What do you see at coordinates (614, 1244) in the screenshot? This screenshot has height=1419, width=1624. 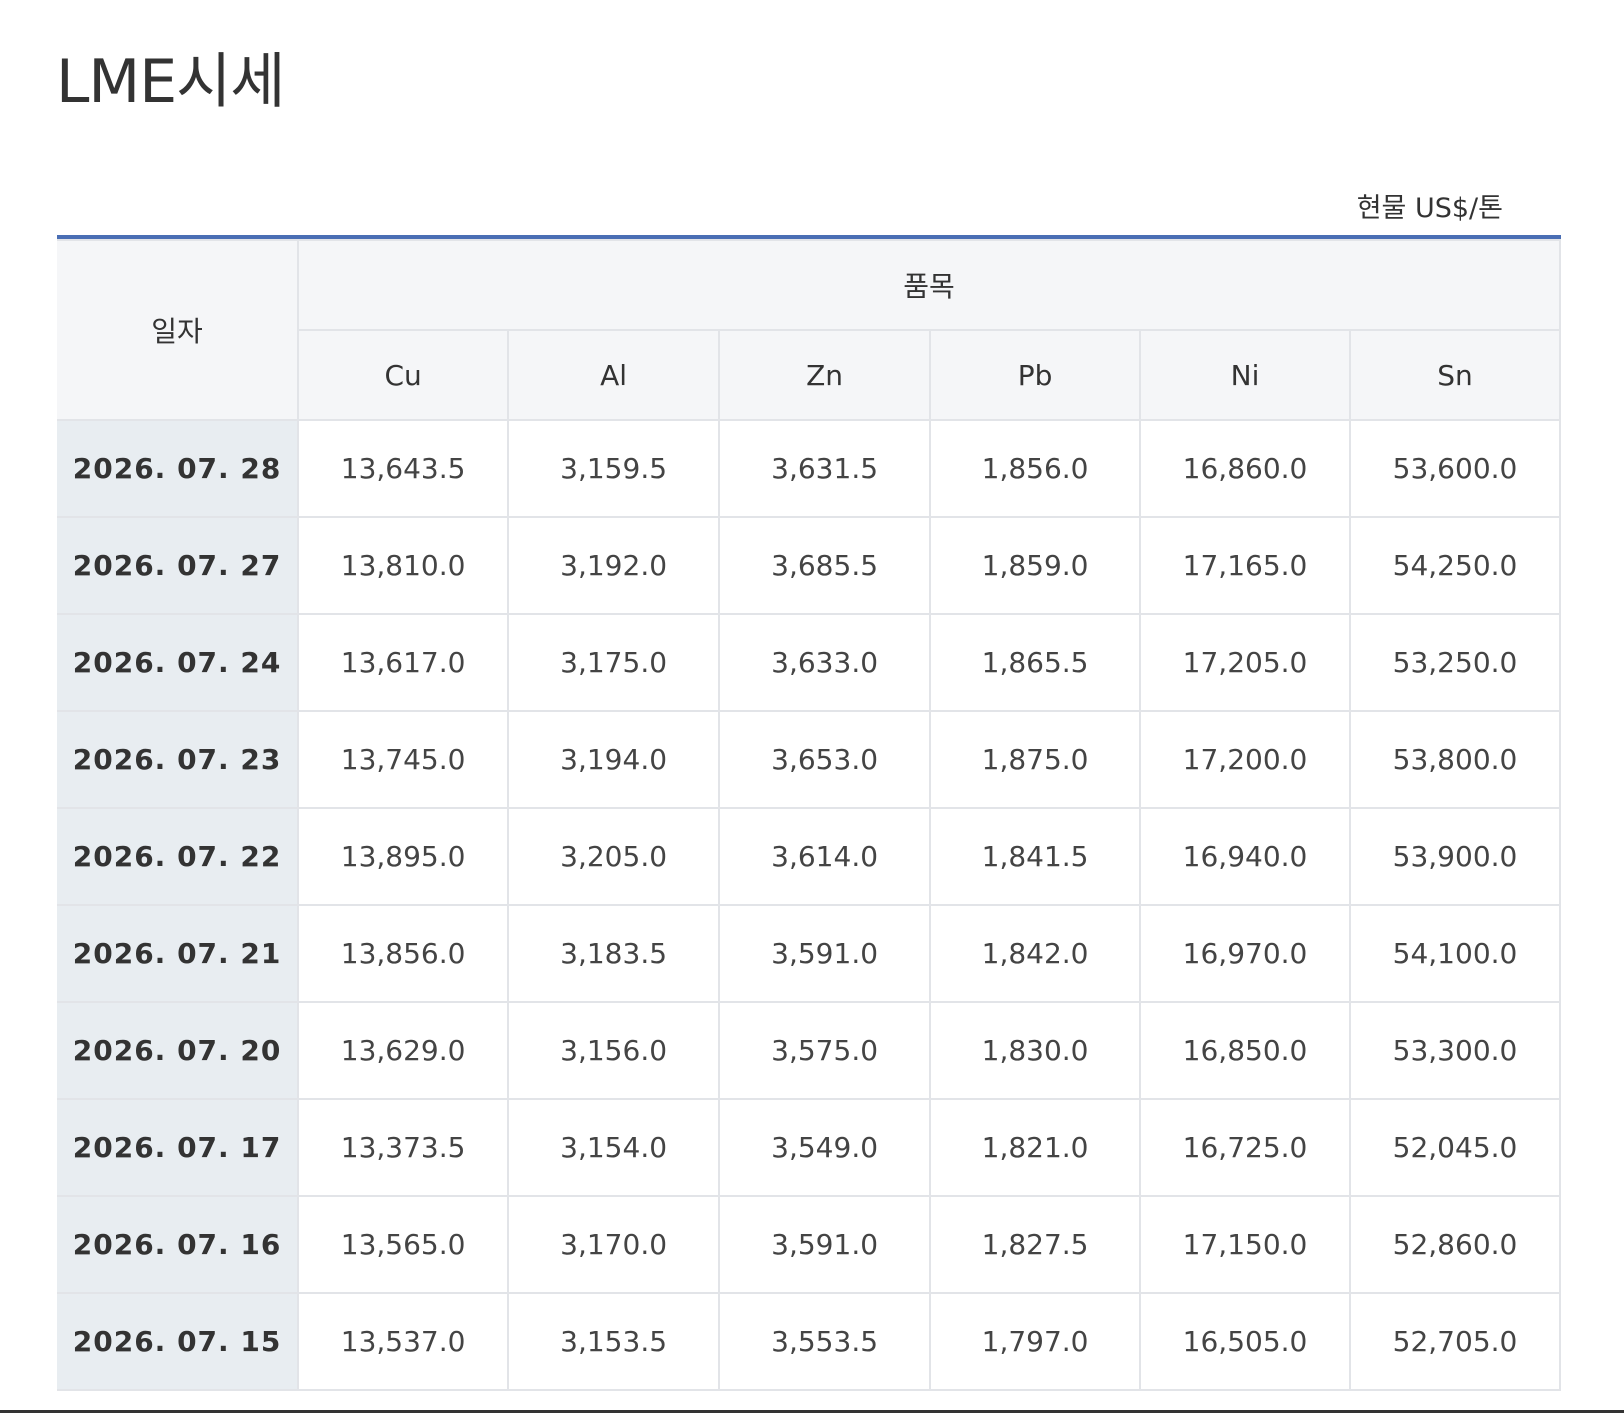 I see `price-cell-al: 3,170.0` at bounding box center [614, 1244].